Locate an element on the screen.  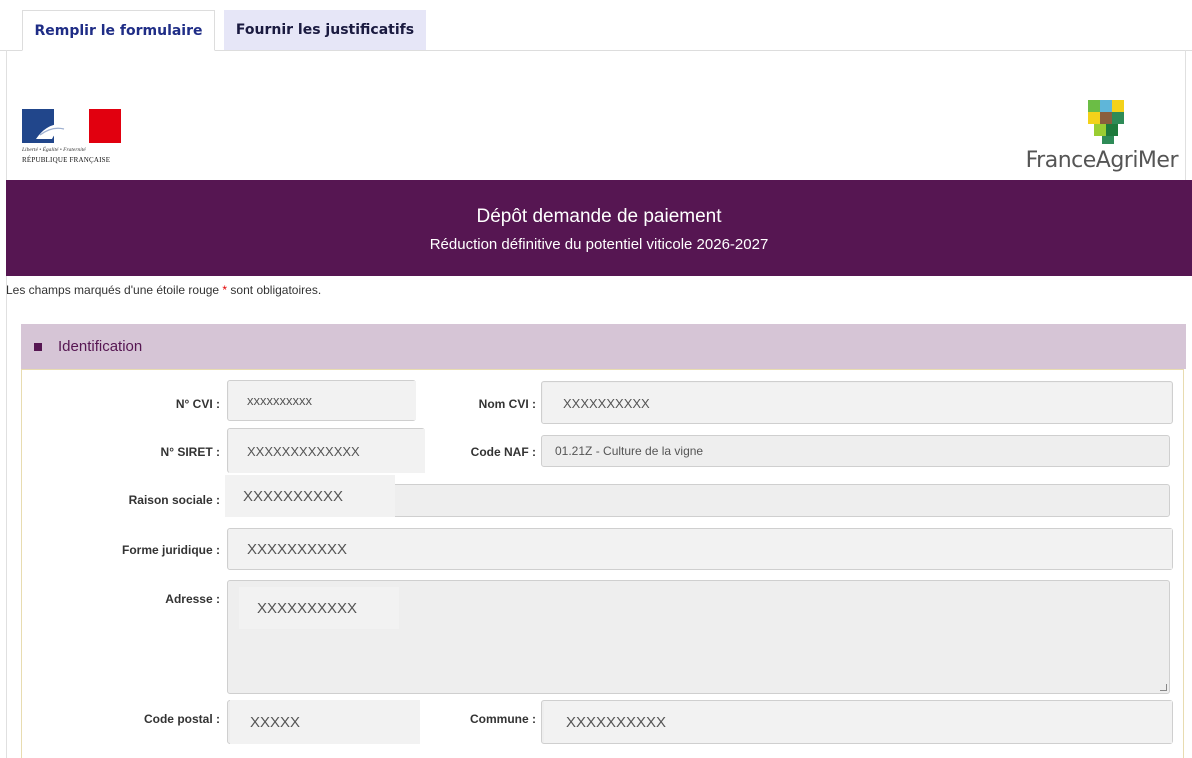
notice-text-after: sont obligatoires. is located at coordinates (274, 290).